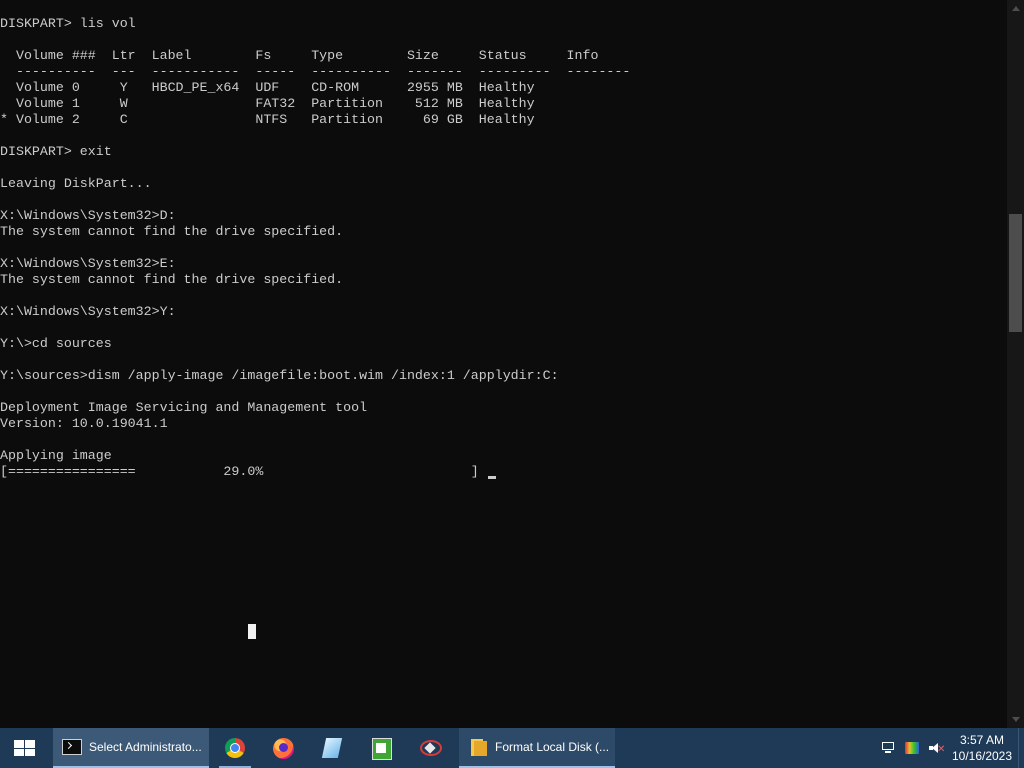 Image resolution: width=1024 pixels, height=768 pixels. I want to click on console-line: Y:\>cd sources, so click(56, 343).